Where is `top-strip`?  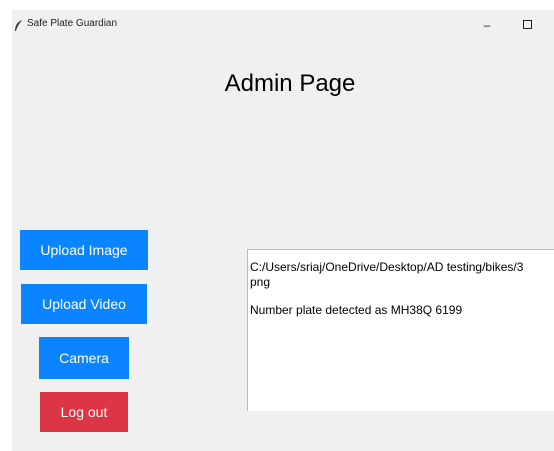 top-strip is located at coordinates (277, 5).